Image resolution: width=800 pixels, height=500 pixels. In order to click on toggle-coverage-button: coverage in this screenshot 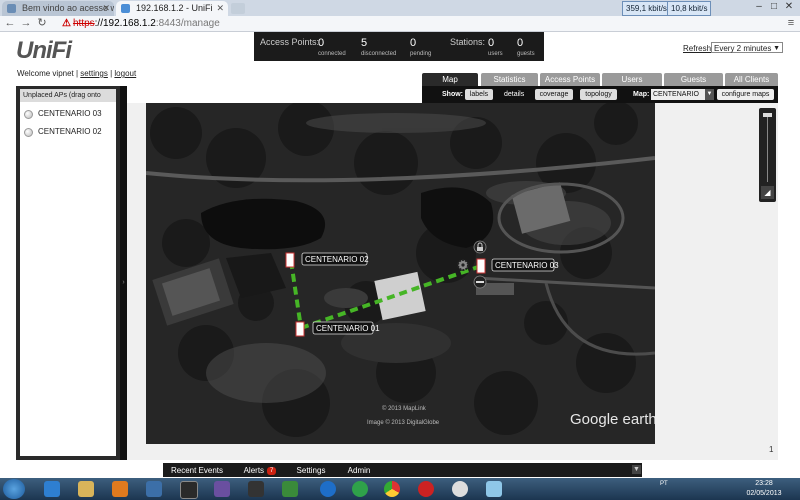, I will do `click(554, 94)`.